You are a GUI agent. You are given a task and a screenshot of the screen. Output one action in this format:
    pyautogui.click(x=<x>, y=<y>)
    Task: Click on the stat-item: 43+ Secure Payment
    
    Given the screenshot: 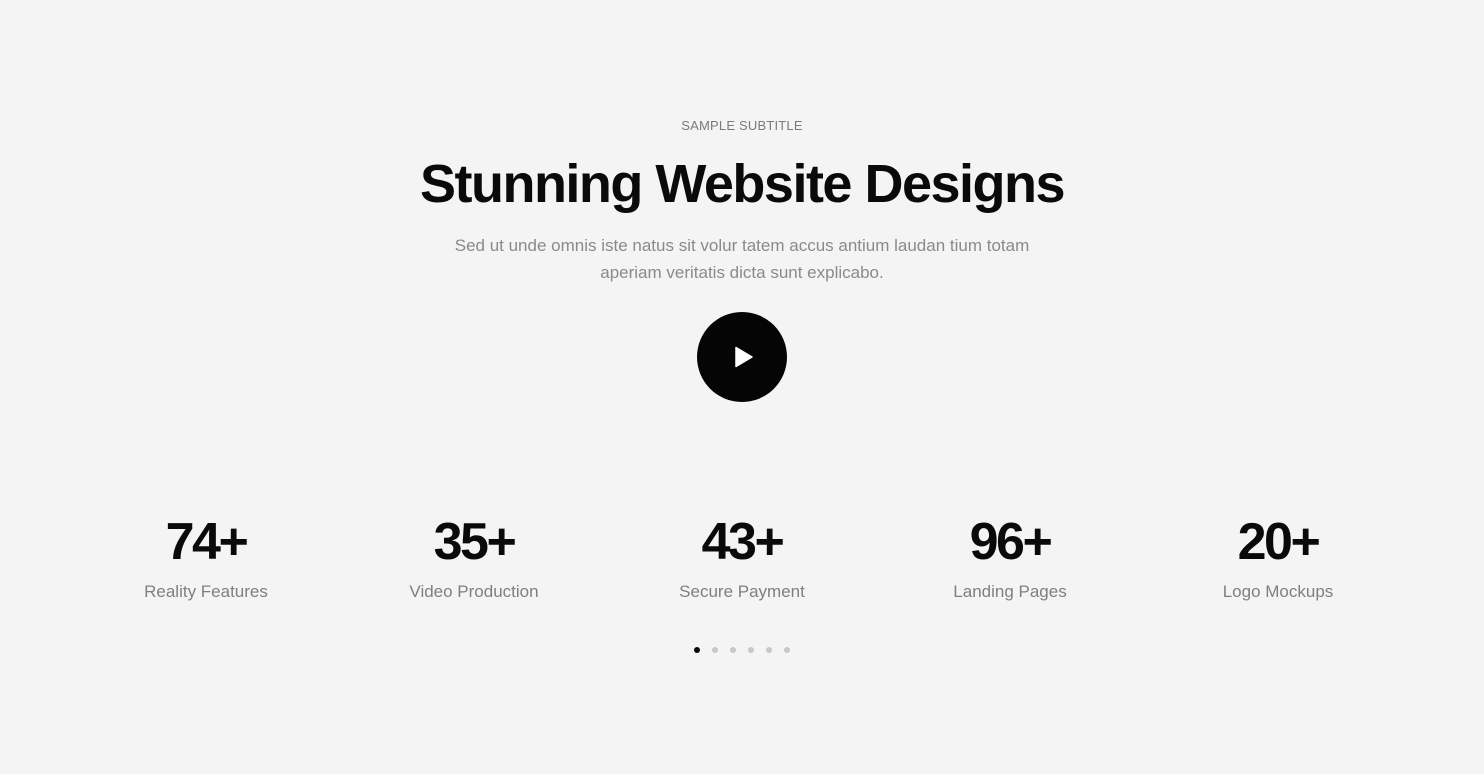 What is the action you would take?
    pyautogui.click(x=742, y=557)
    